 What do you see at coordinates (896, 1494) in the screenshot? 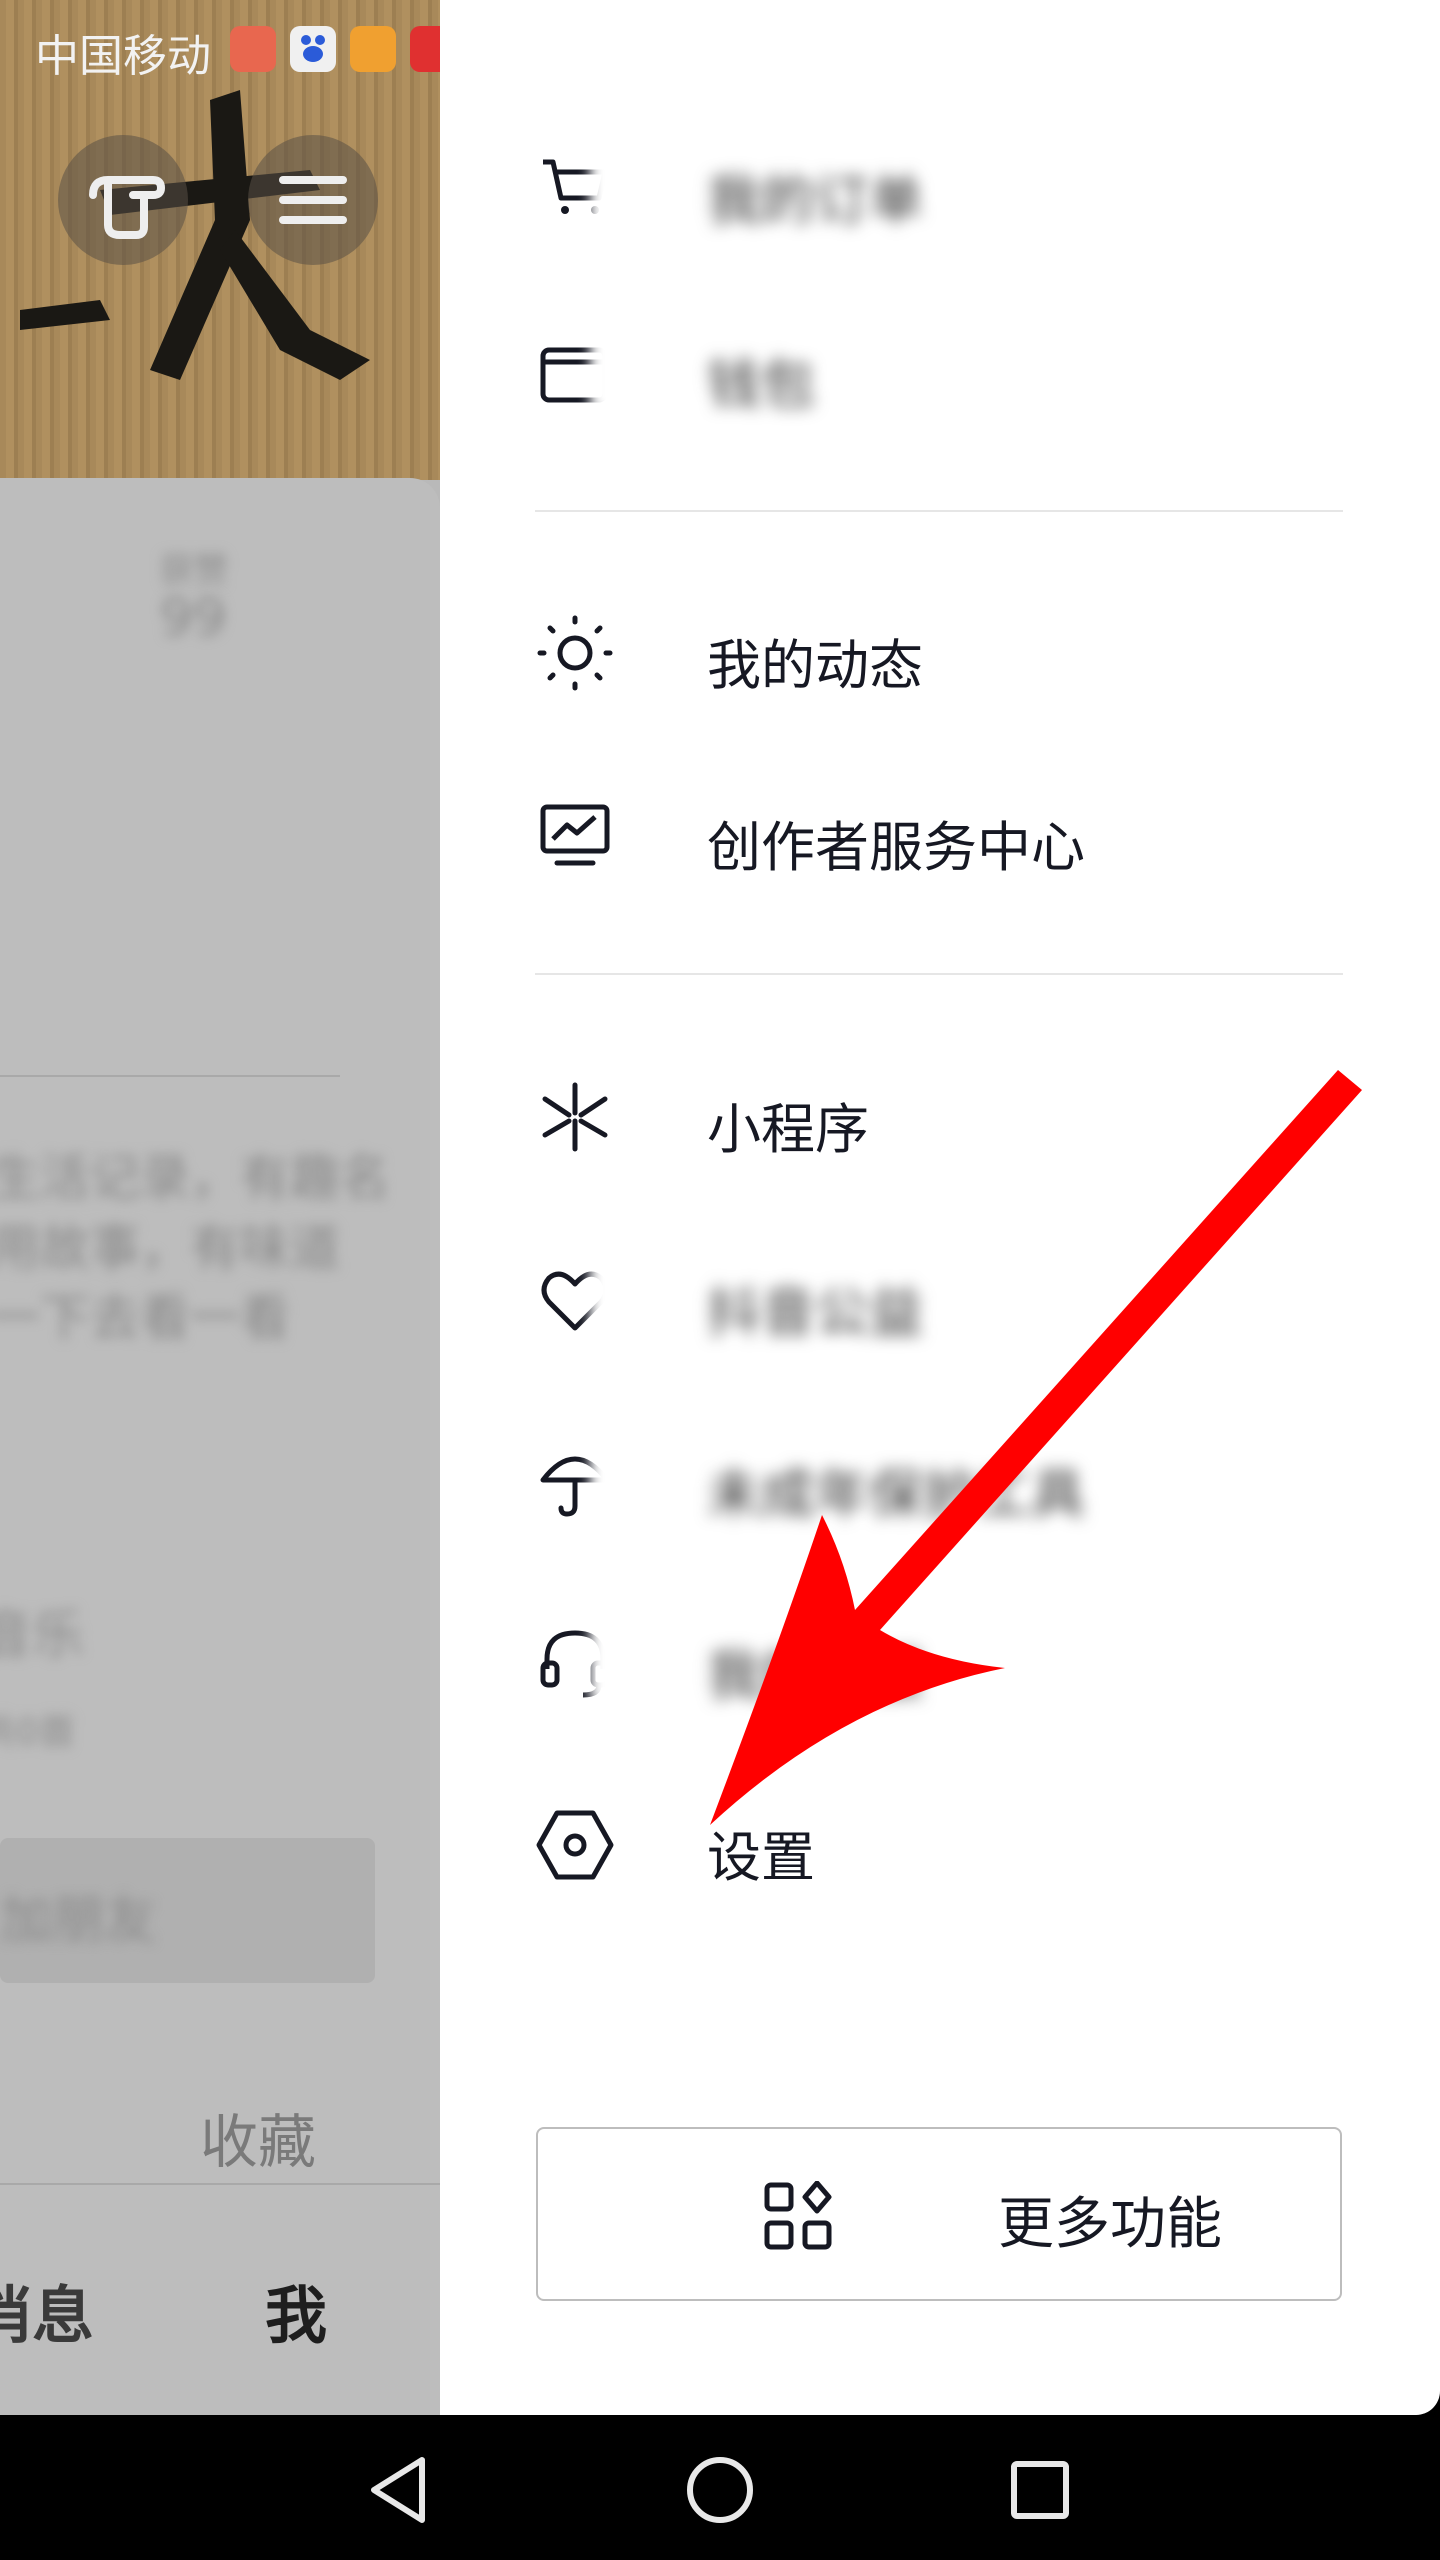
I see `menu-label: 未成年保护工具` at bounding box center [896, 1494].